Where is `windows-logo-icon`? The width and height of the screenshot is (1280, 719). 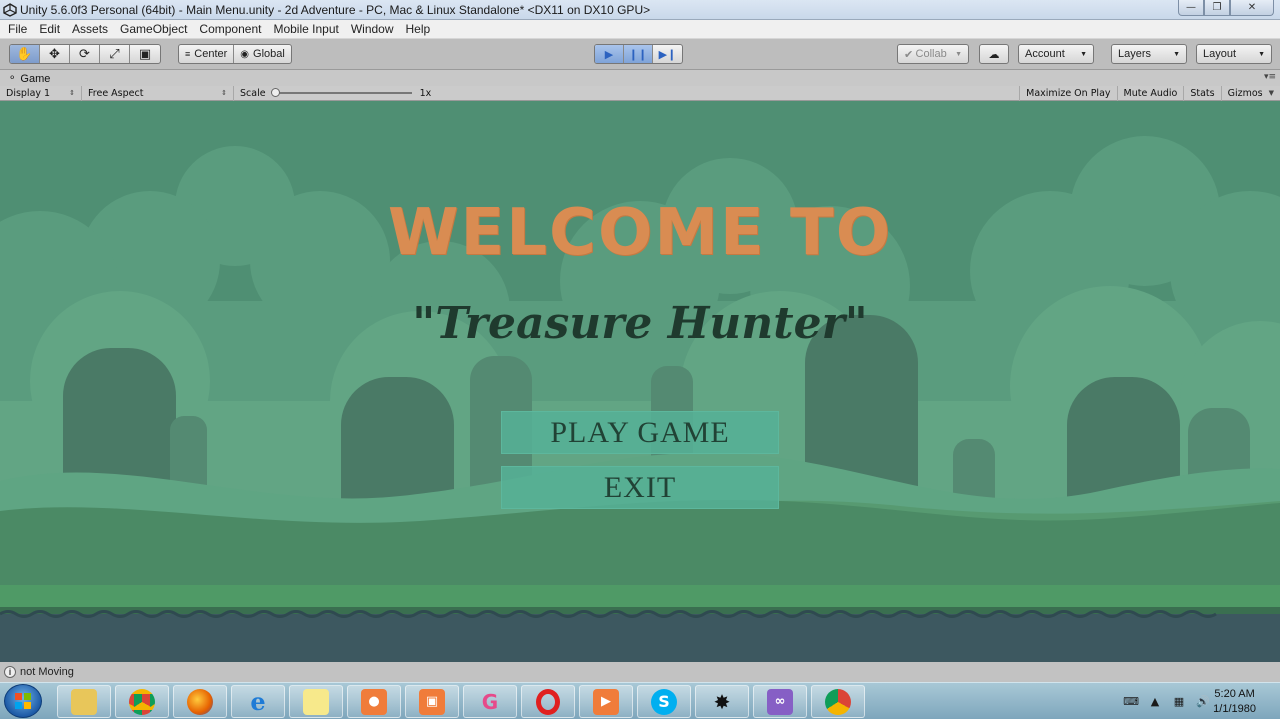
windows-logo-icon is located at coordinates (23, 701).